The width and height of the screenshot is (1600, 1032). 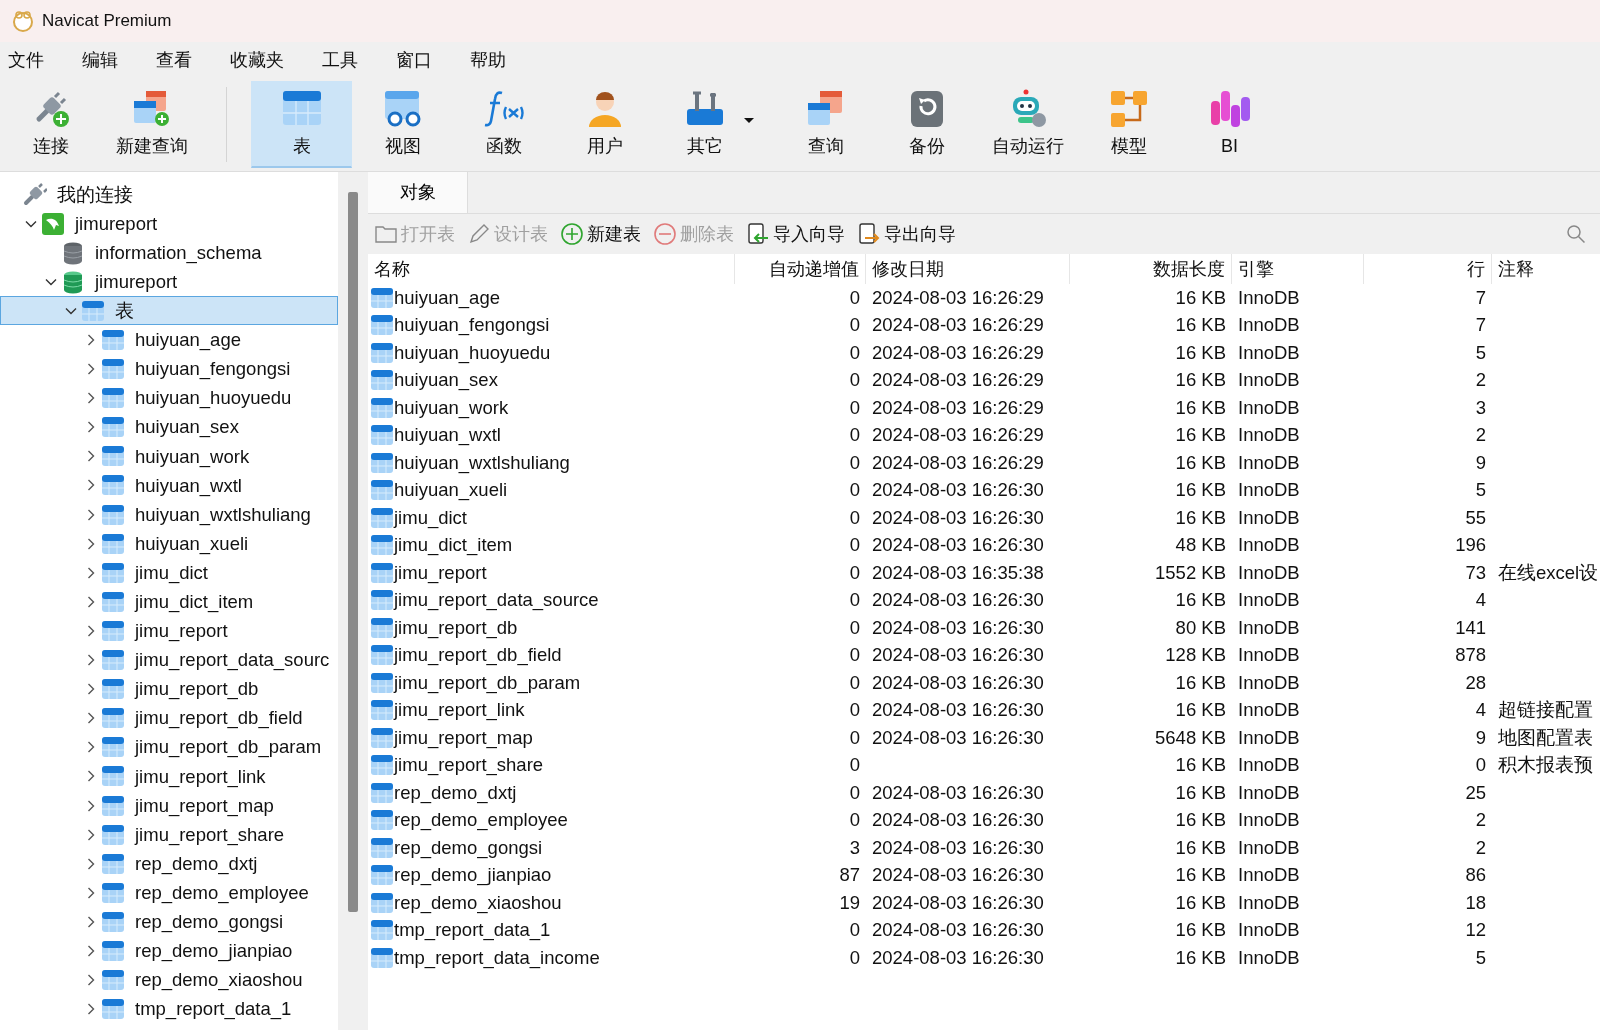 What do you see at coordinates (169, 864) in the screenshot?
I see `tree-item: rep_demo_dxtj` at bounding box center [169, 864].